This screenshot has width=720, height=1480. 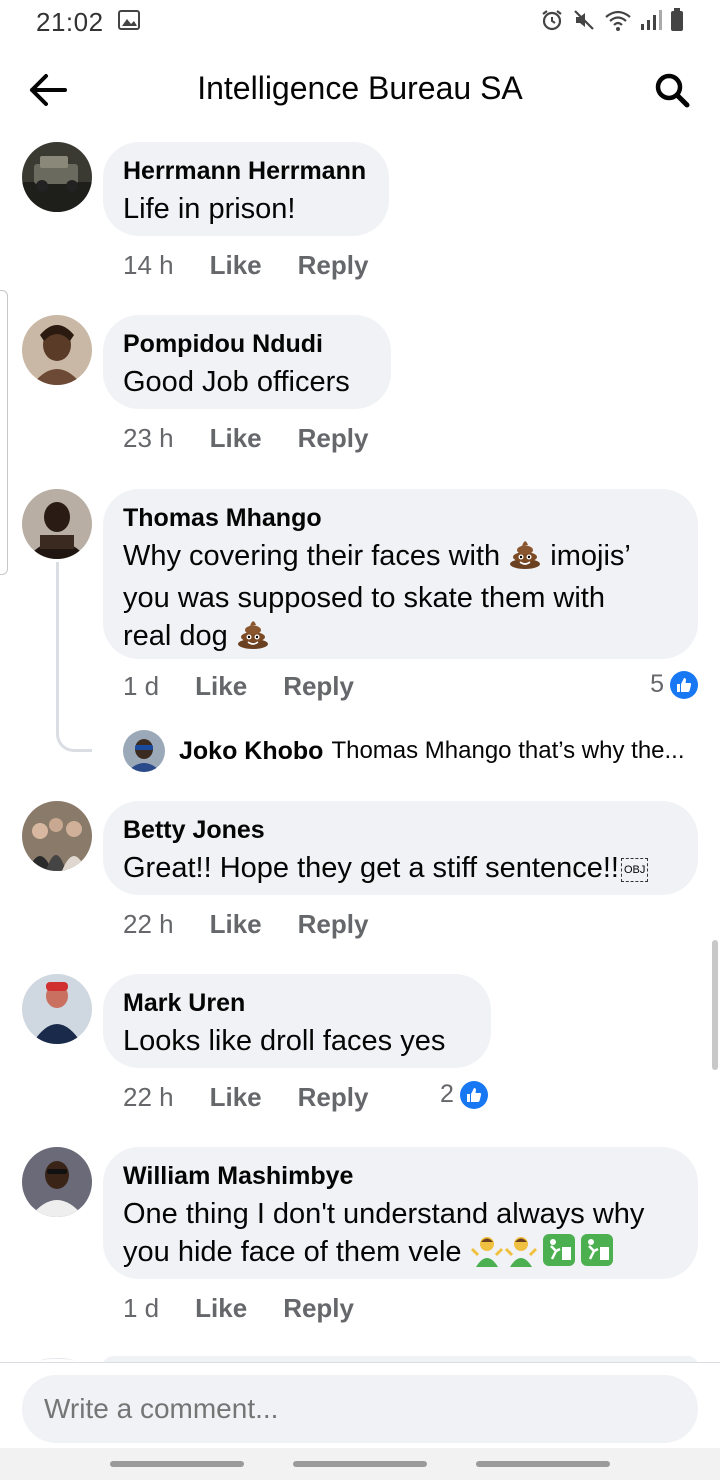 I want to click on comment-composer, so click(x=360, y=1402).